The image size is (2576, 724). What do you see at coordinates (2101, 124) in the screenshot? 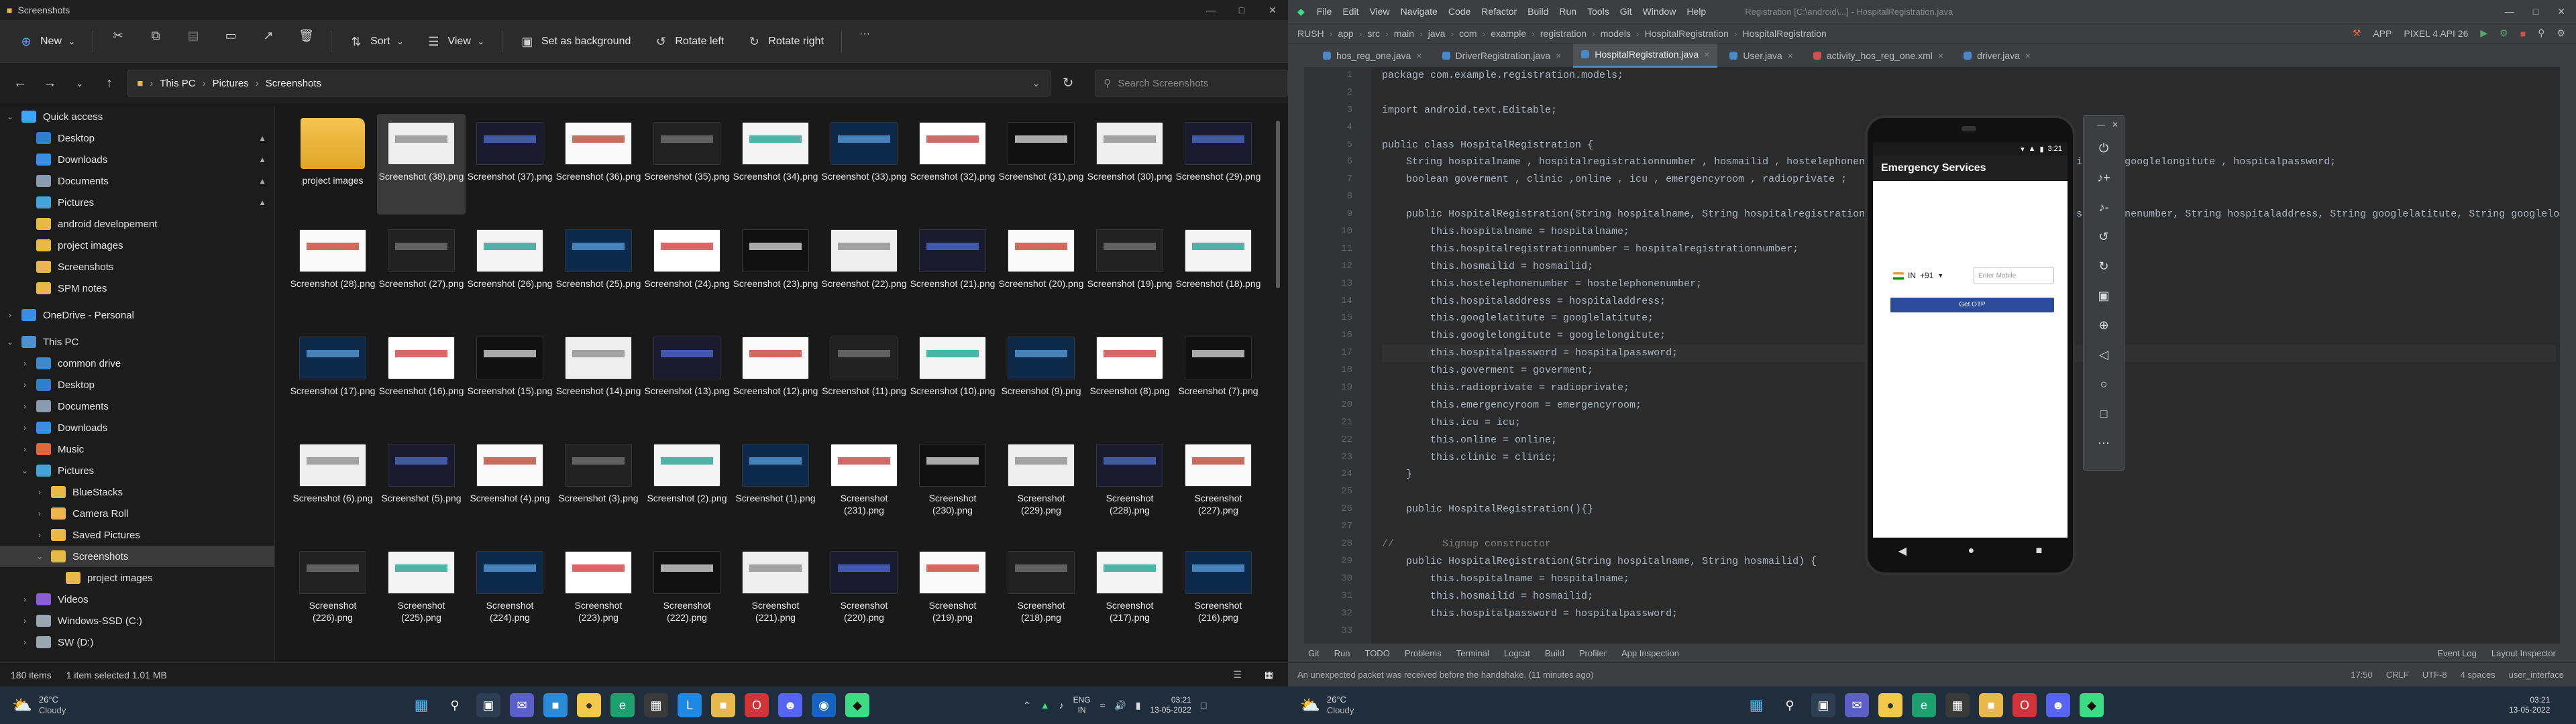
I see `minimize-icon: —` at bounding box center [2101, 124].